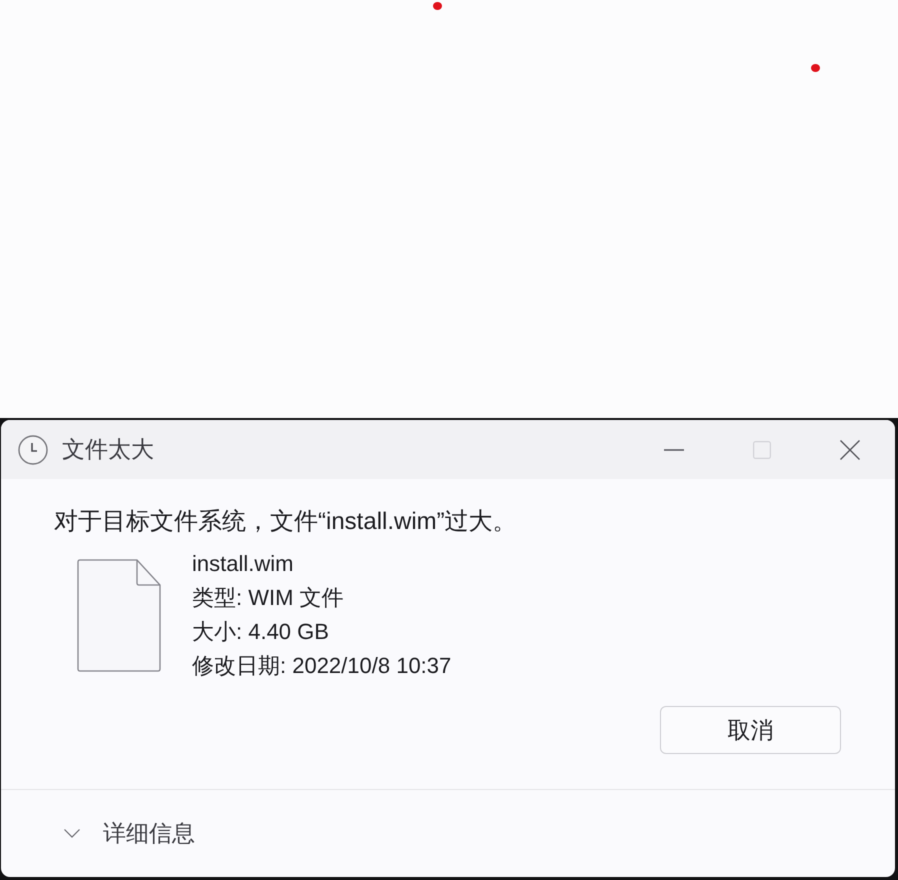 Image resolution: width=898 pixels, height=880 pixels. What do you see at coordinates (750, 730) in the screenshot?
I see `cancel-button: 取消` at bounding box center [750, 730].